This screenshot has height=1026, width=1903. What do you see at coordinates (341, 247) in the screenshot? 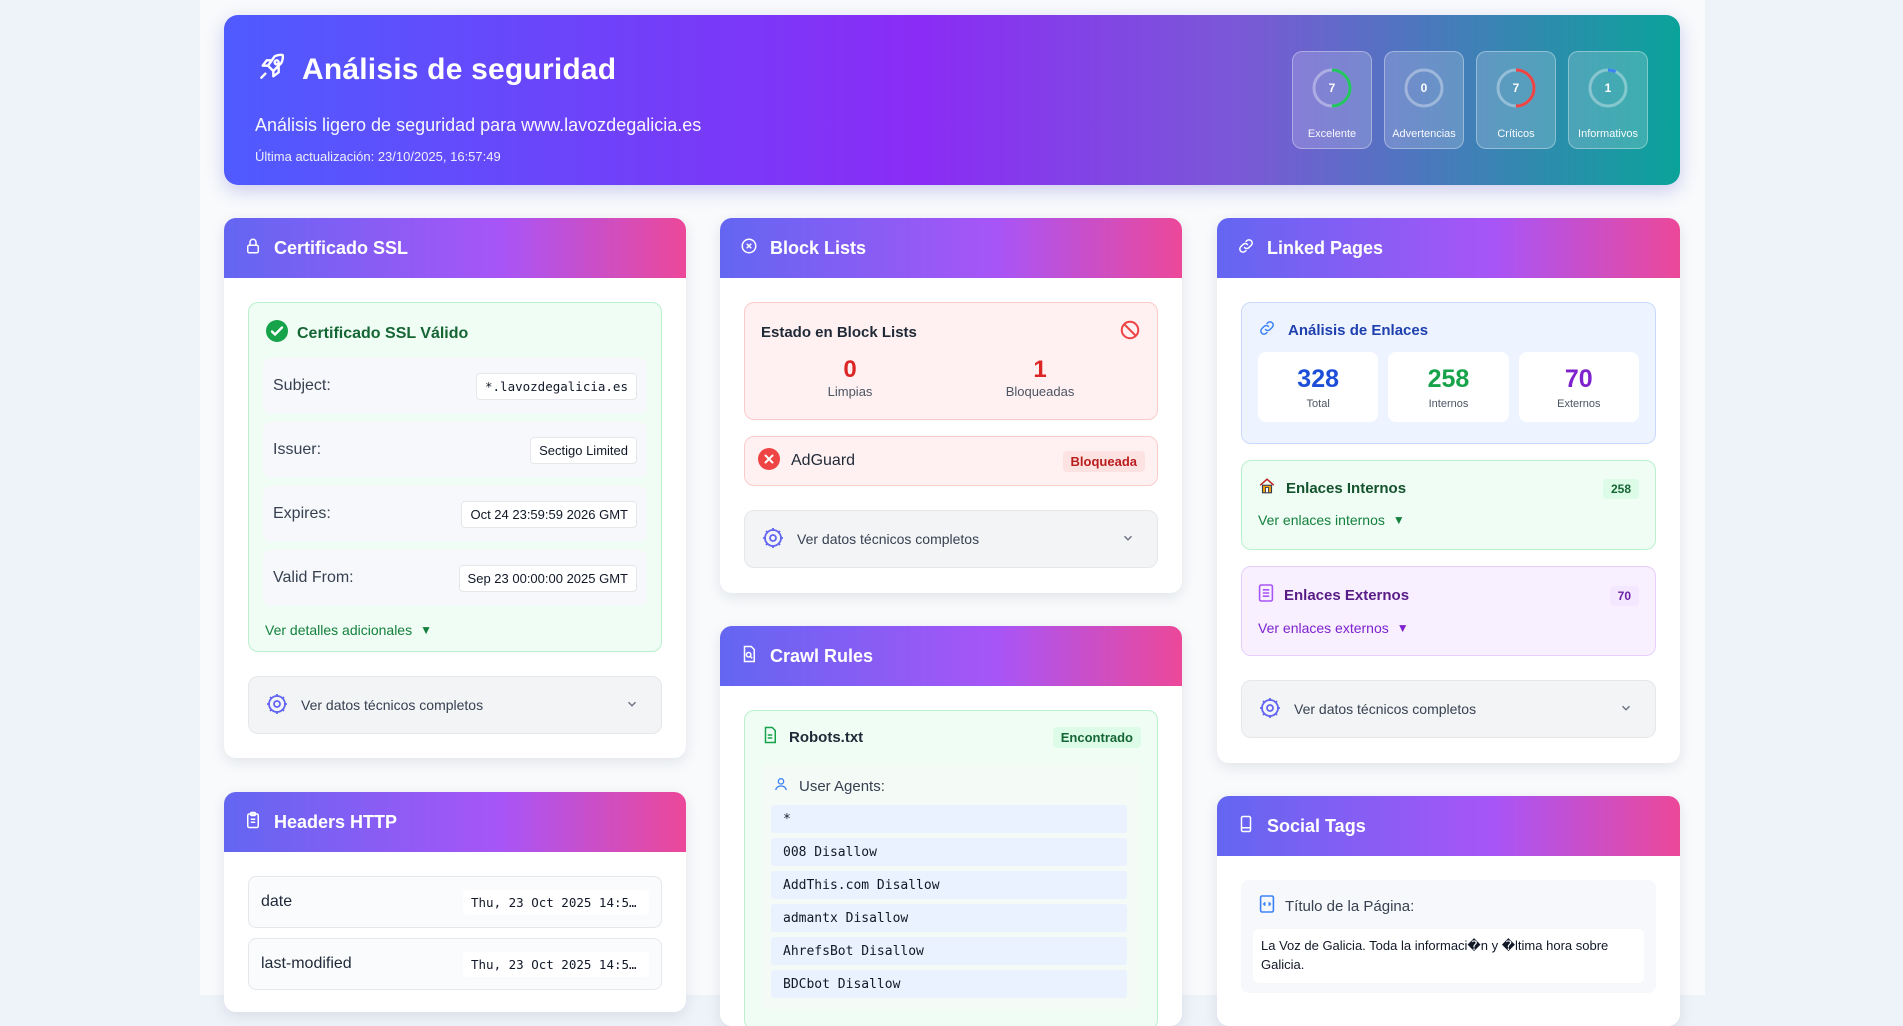
I see `ssl-card-title: Certificado SSL` at bounding box center [341, 247].